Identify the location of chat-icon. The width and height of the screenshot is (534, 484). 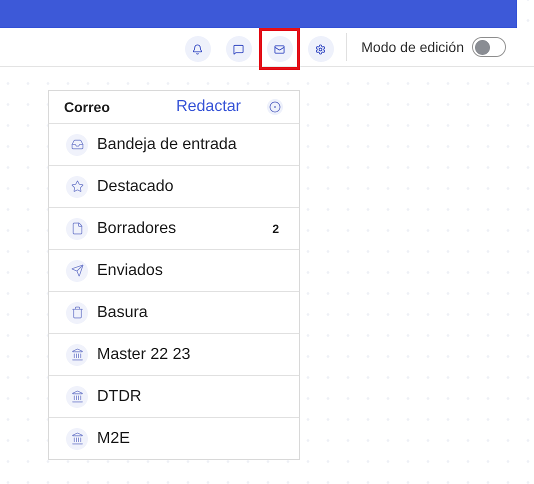
(238, 49).